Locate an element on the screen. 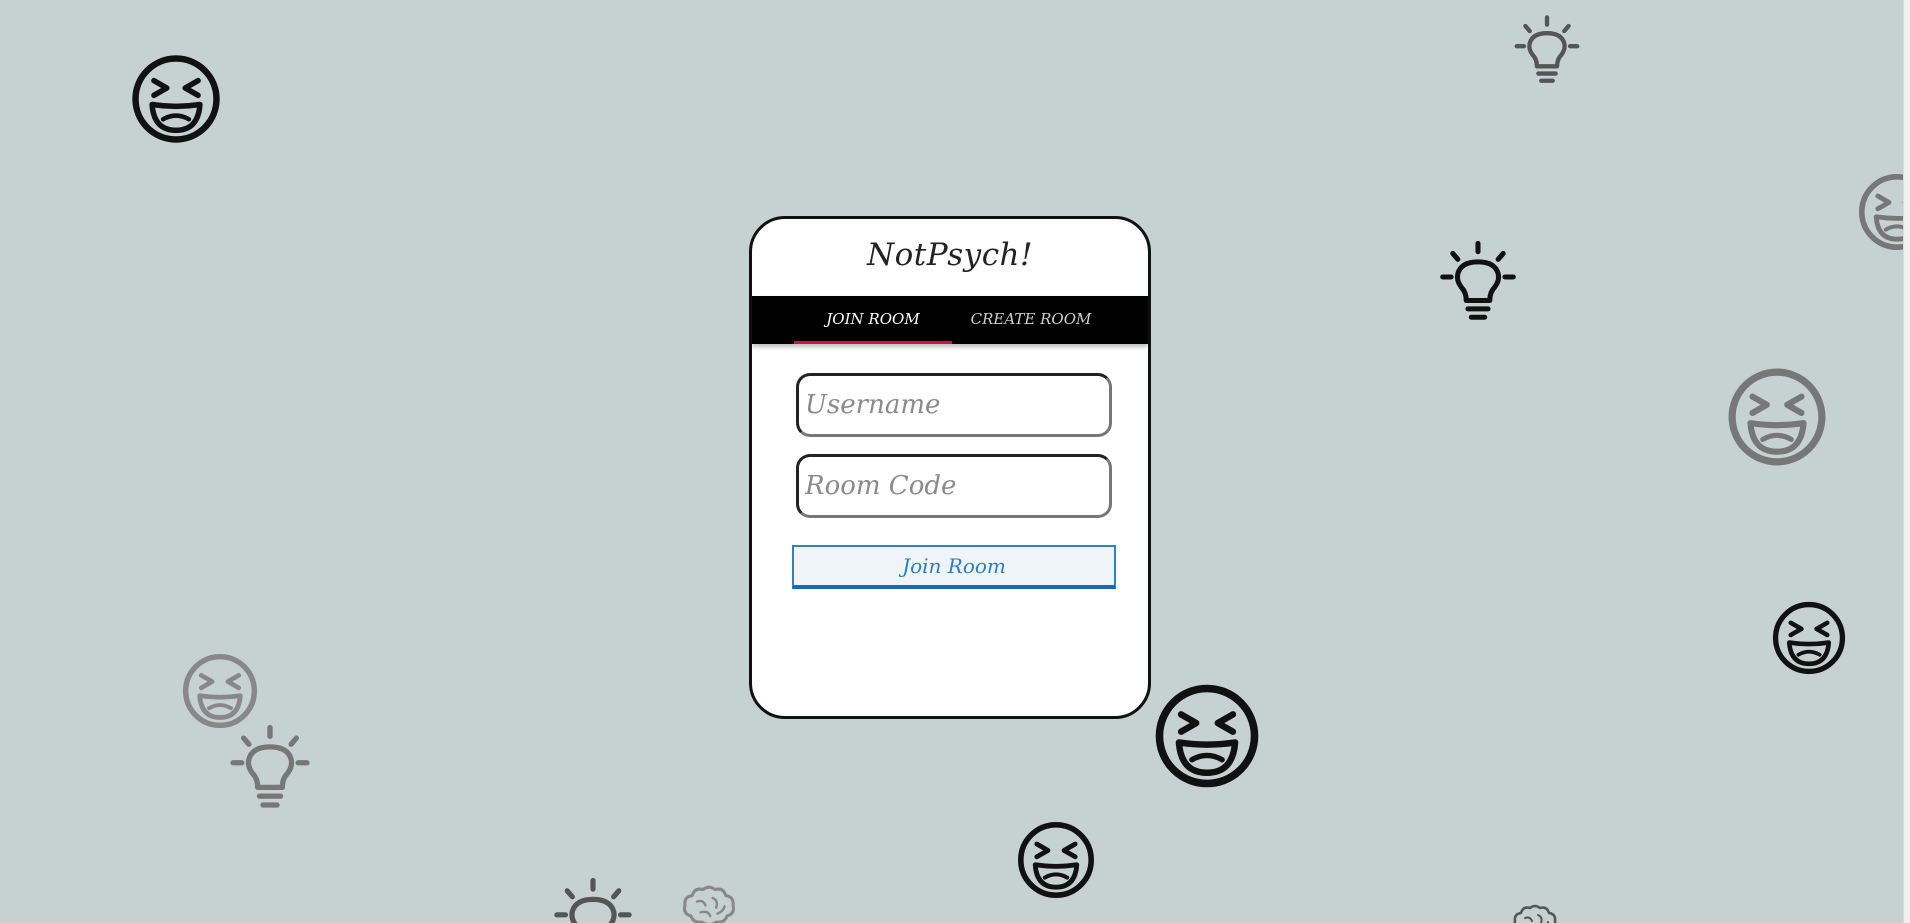 The height and width of the screenshot is (923, 1910). room-code-input is located at coordinates (954, 486).